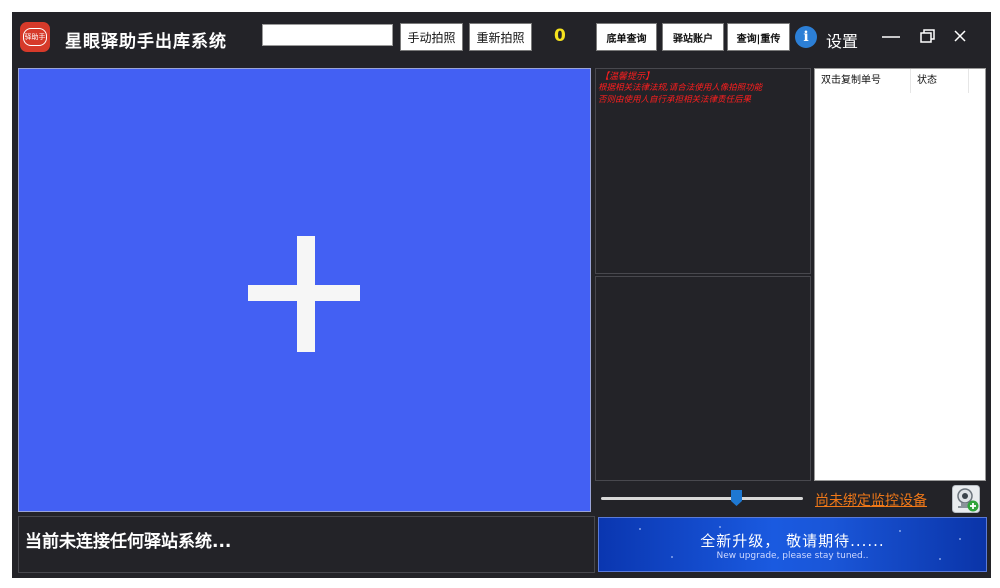  I want to click on tip-line: 否则由使用人自行承担相关法律责任后果, so click(675, 100).